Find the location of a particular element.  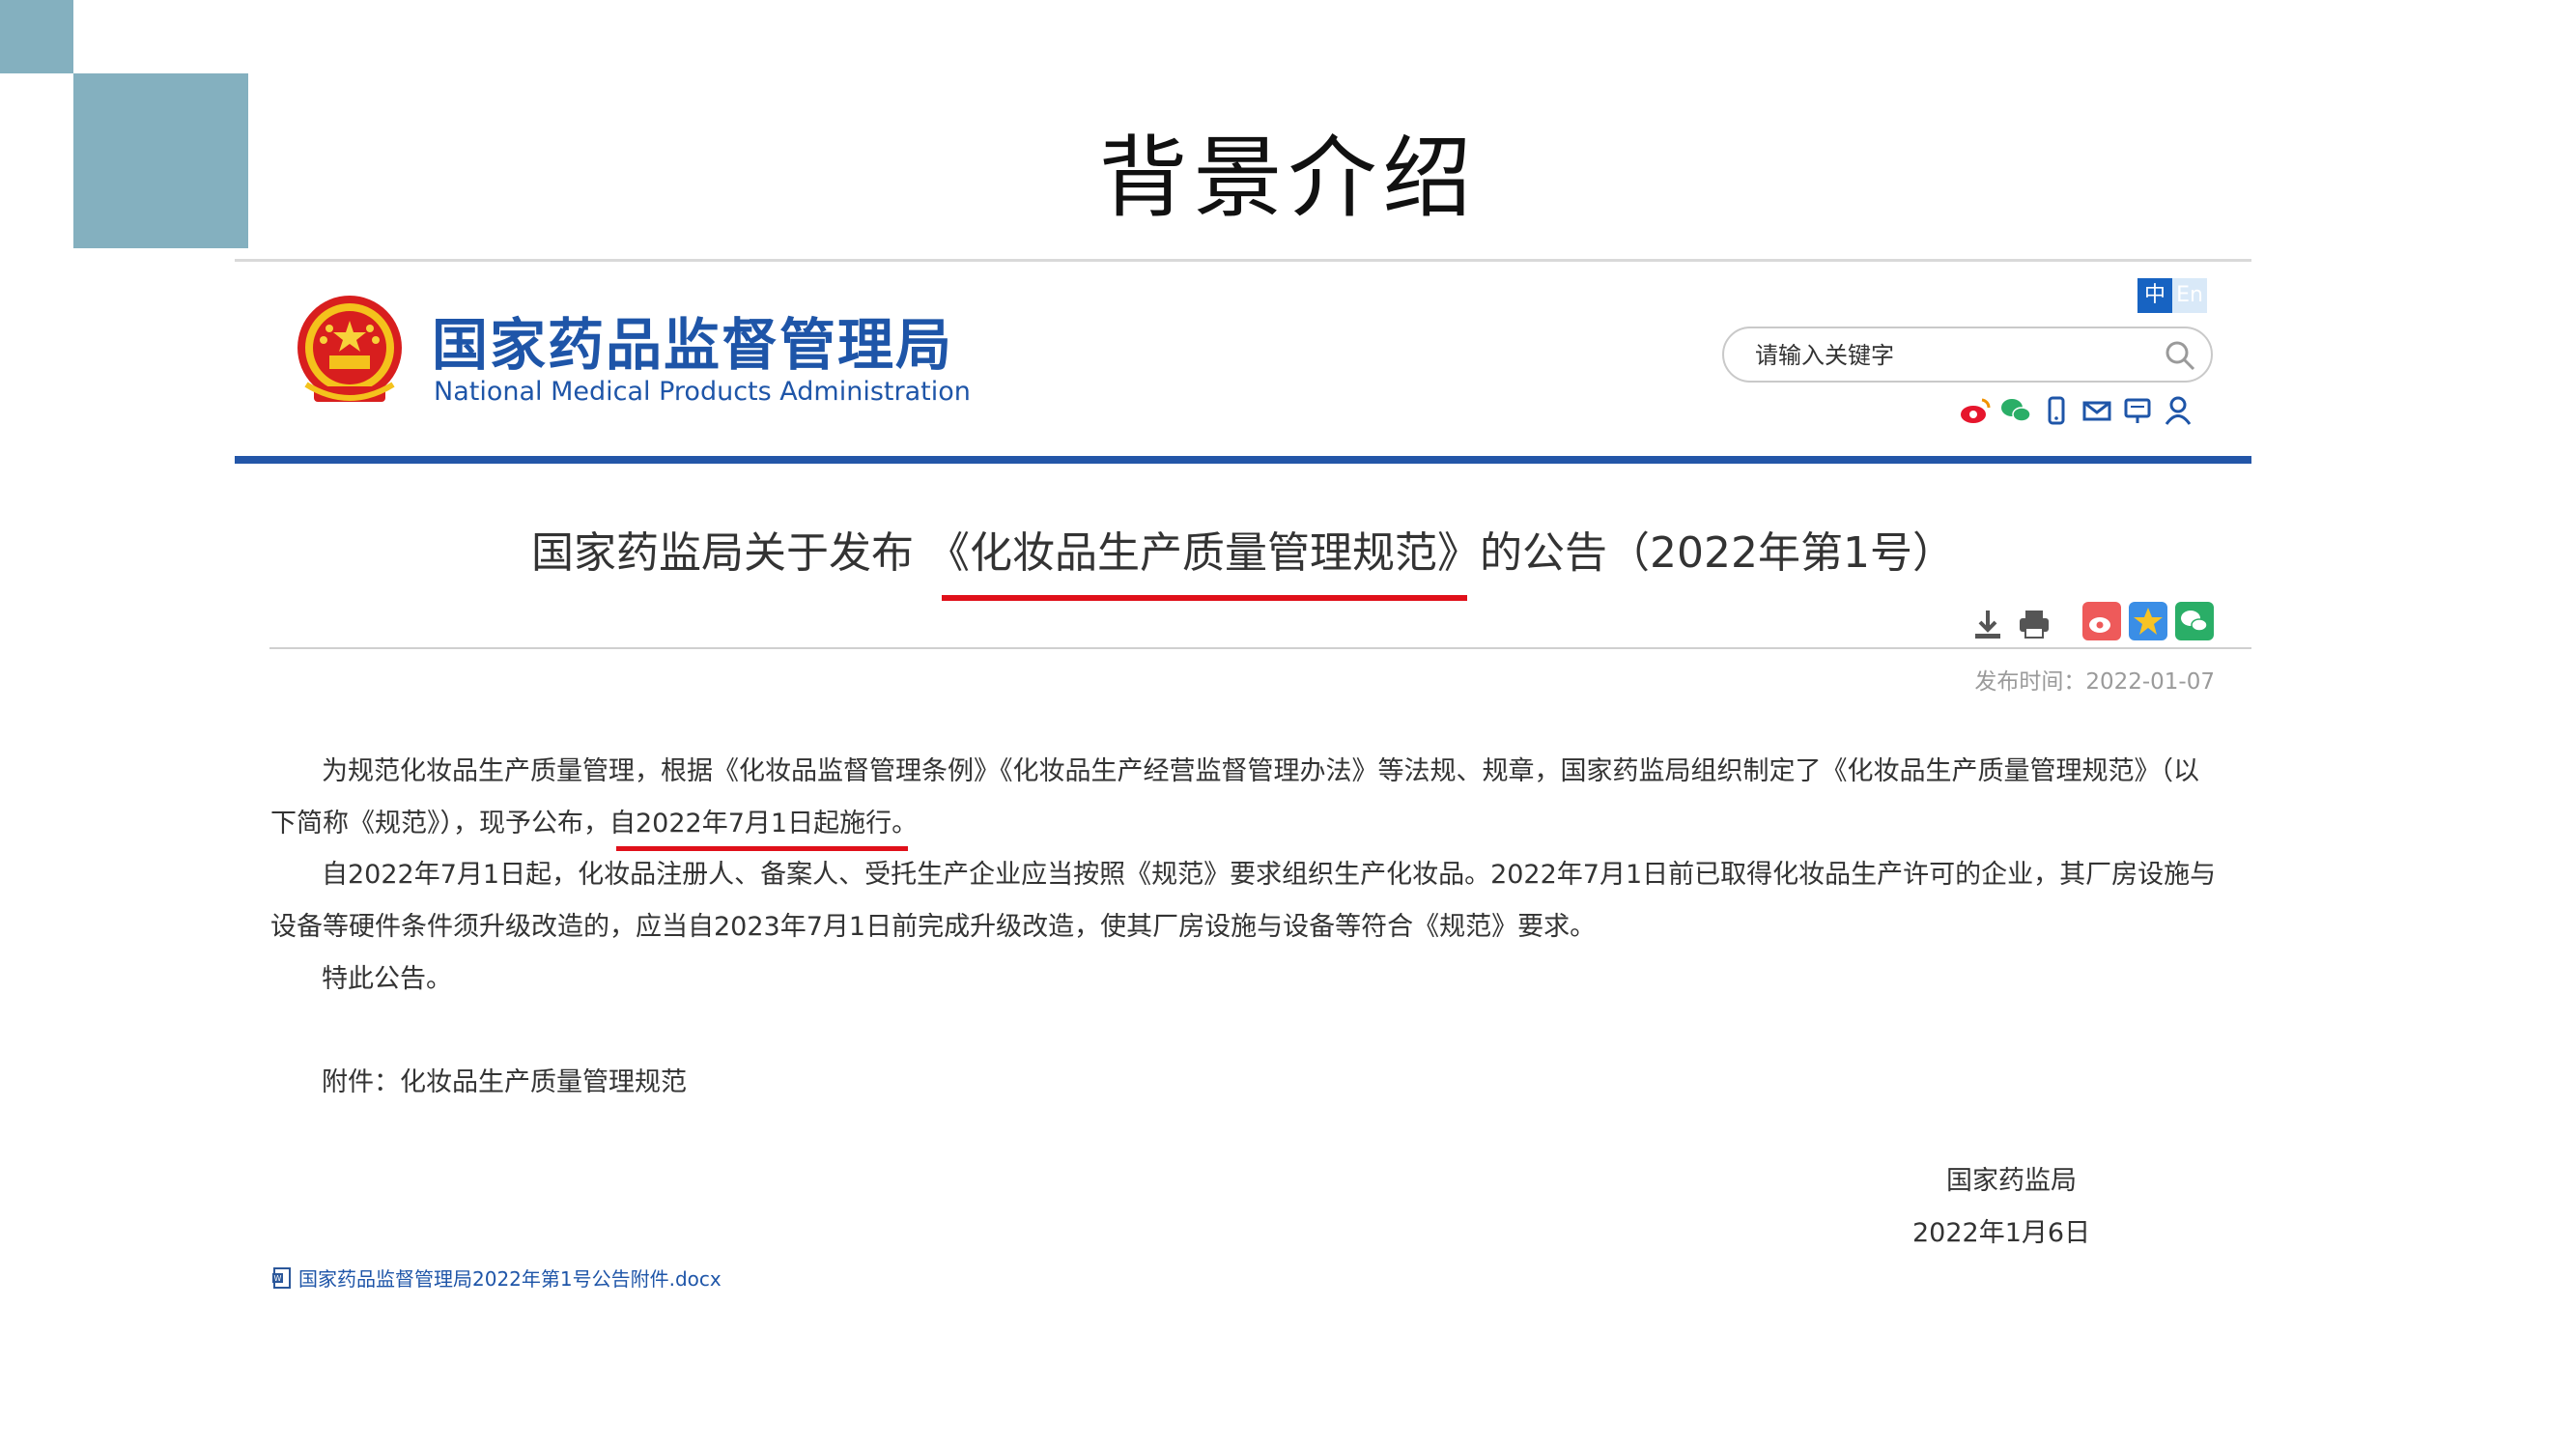

attachment-file-link: W 国家药品监督管理局2022年第1号公告附件.docx is located at coordinates (496, 1278).